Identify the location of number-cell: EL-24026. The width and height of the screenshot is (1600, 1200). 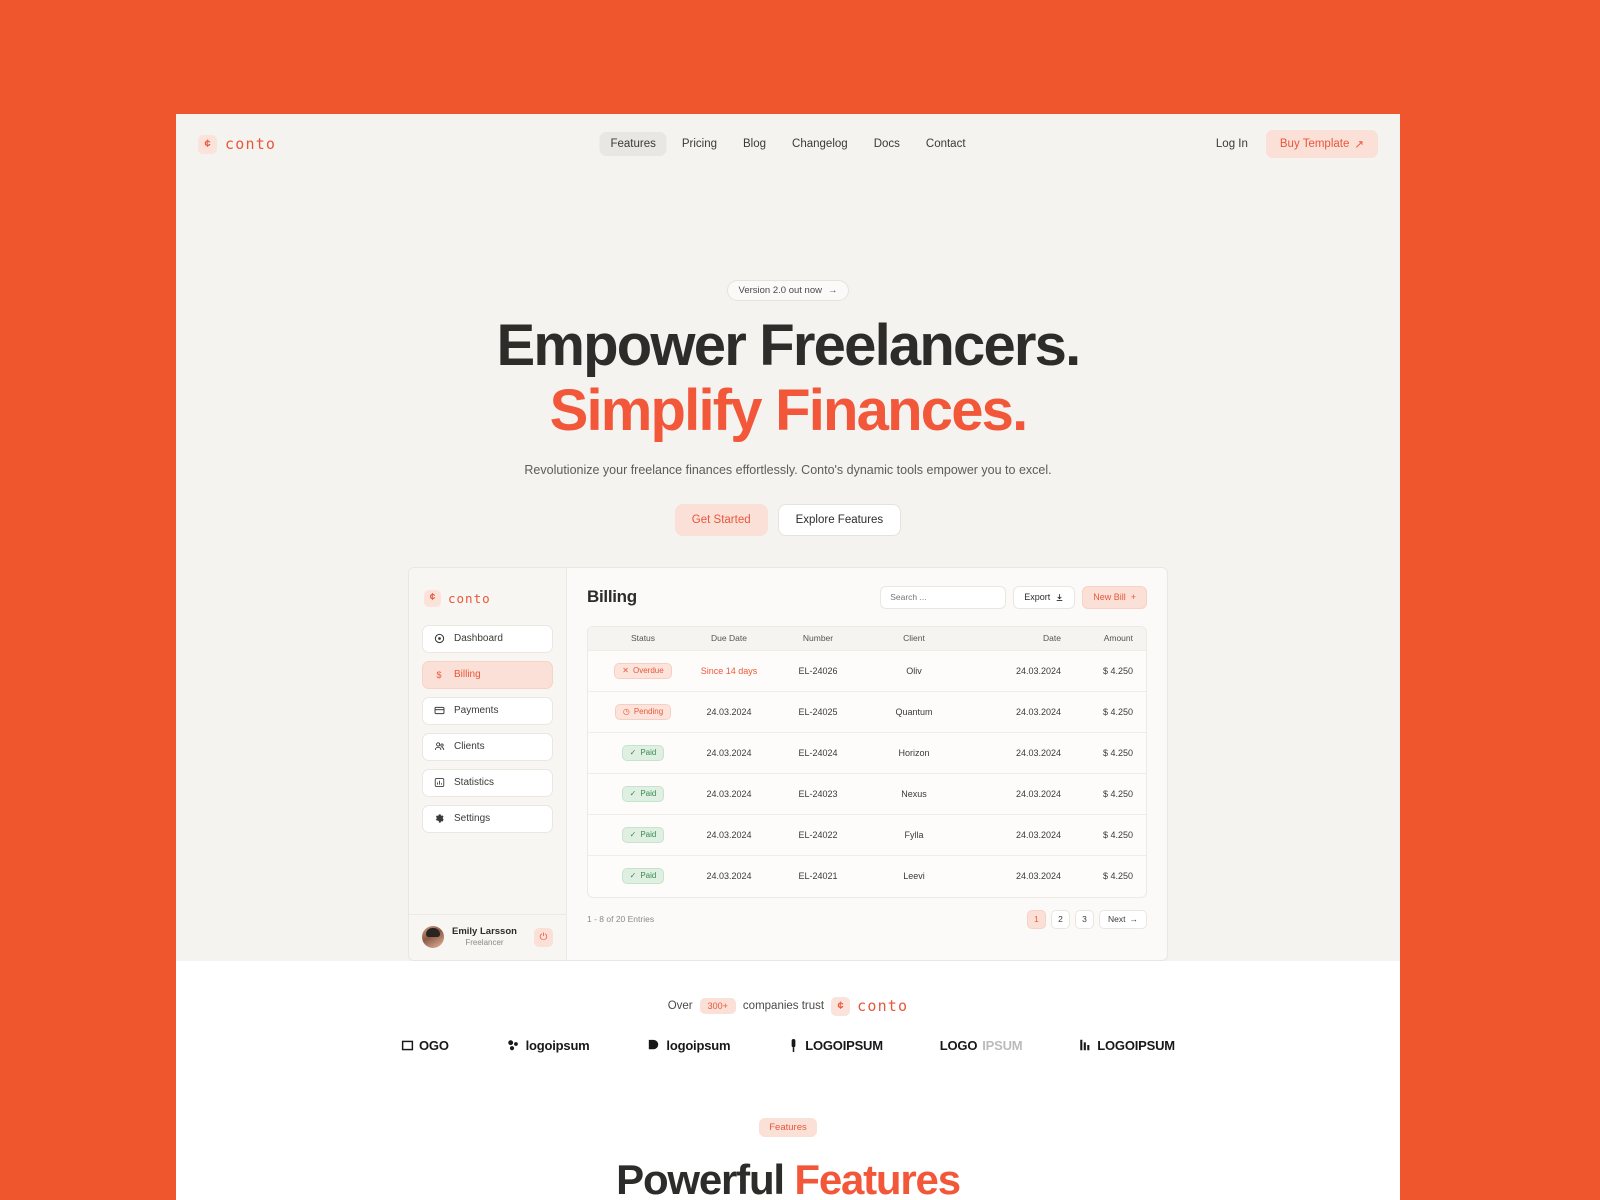
(818, 670).